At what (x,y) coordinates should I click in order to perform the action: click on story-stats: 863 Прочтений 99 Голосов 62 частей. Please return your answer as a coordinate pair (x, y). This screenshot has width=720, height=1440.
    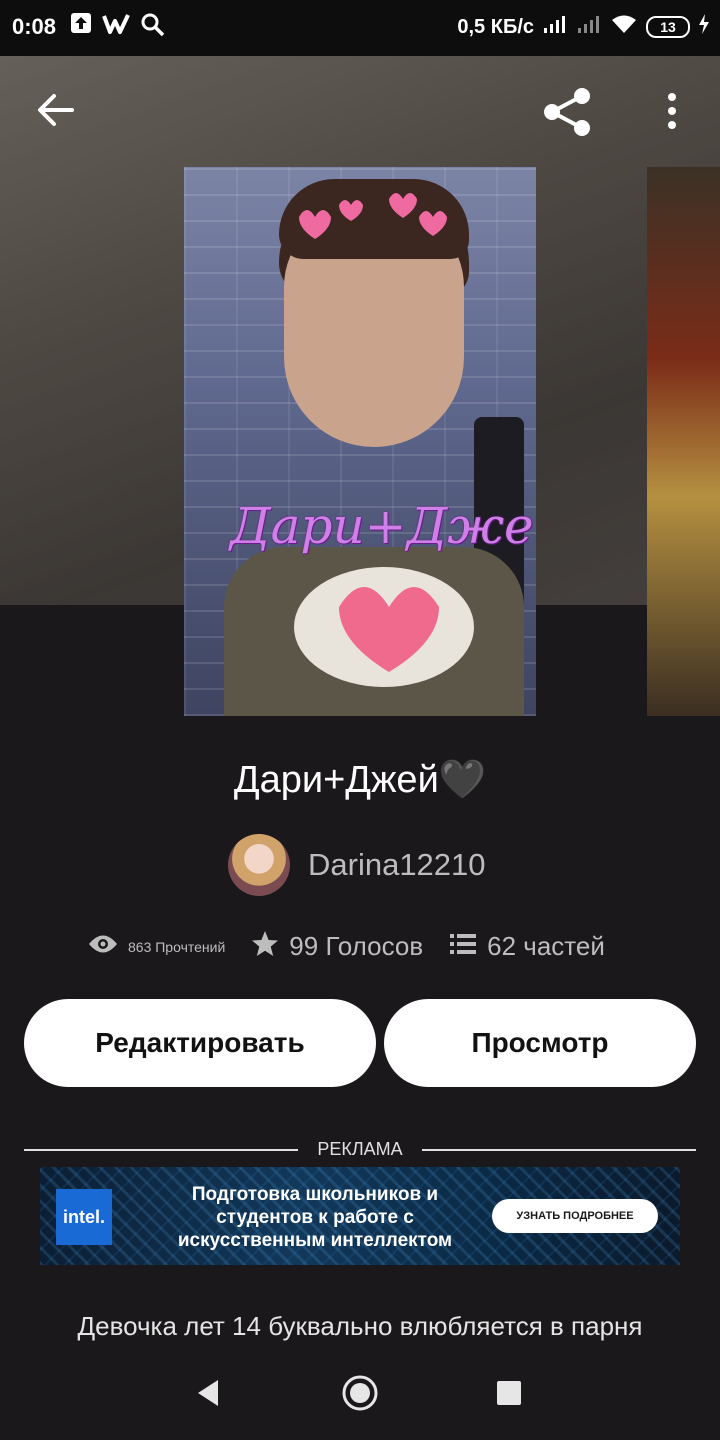
    Looking at the image, I should click on (359, 946).